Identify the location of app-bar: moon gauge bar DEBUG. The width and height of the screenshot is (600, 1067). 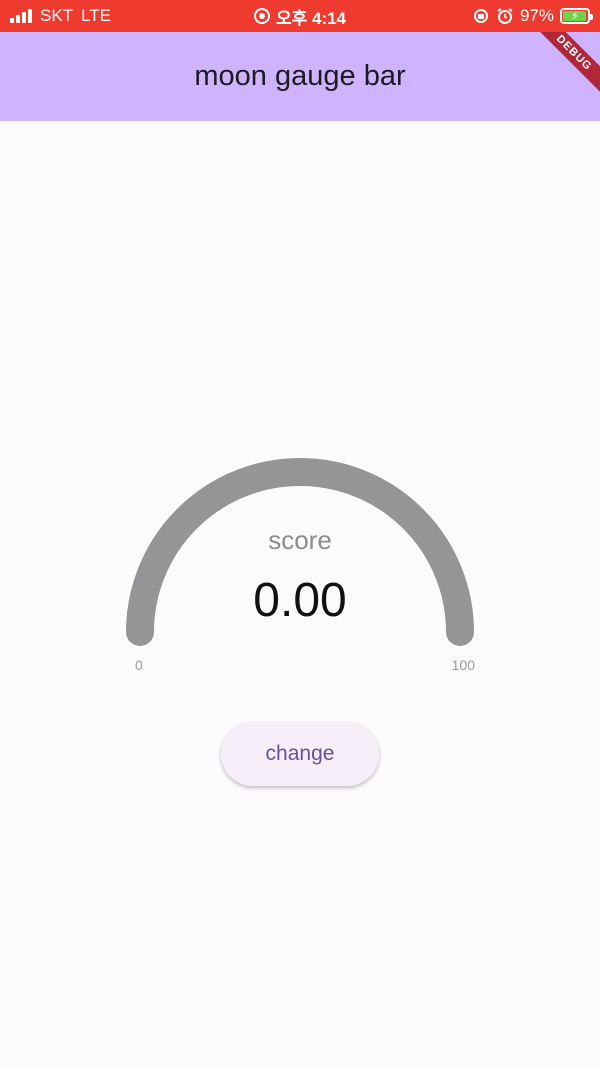
(300, 76).